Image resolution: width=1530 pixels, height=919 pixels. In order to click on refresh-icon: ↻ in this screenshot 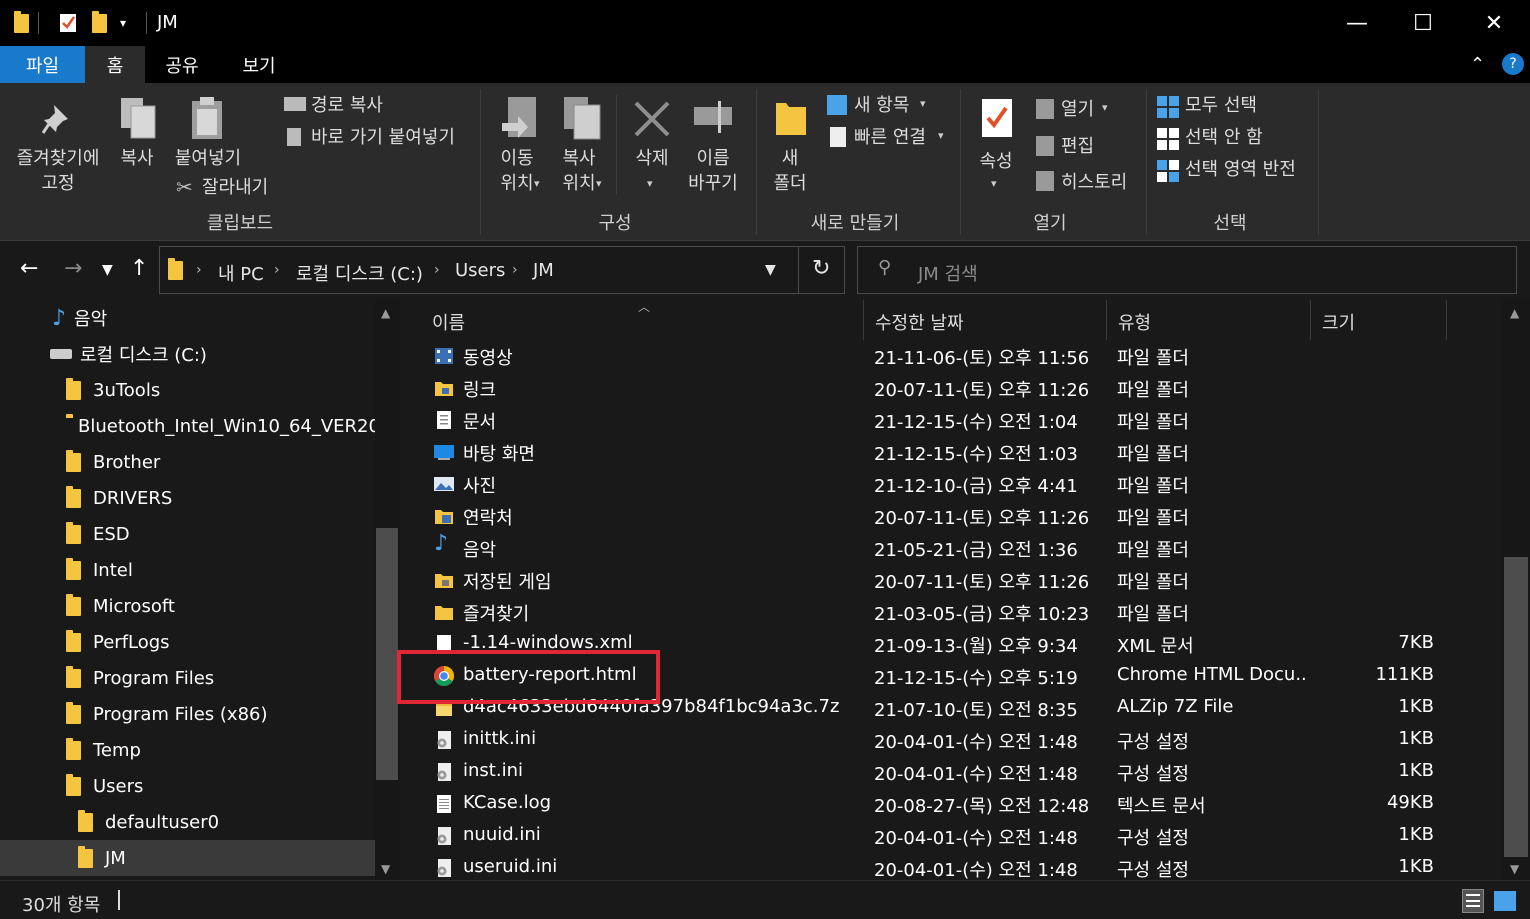, I will do `click(821, 268)`.